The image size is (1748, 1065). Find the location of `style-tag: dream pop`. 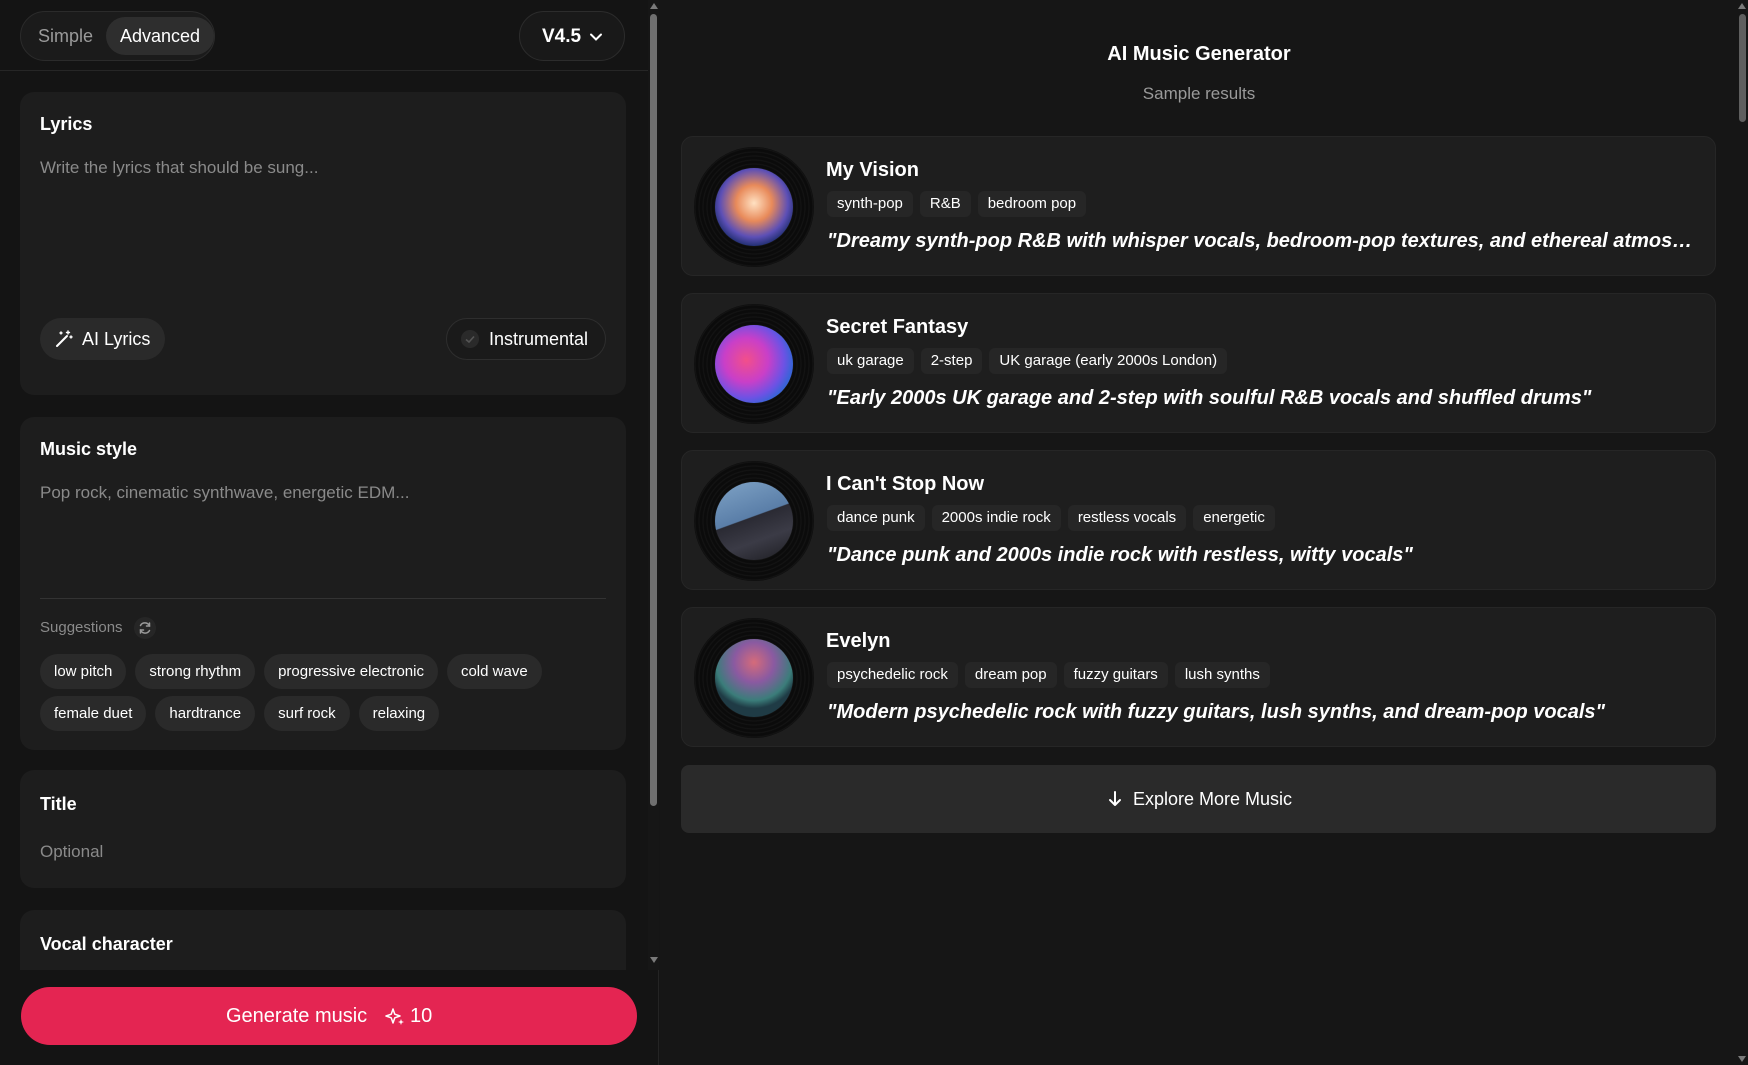

style-tag: dream pop is located at coordinates (1010, 675).